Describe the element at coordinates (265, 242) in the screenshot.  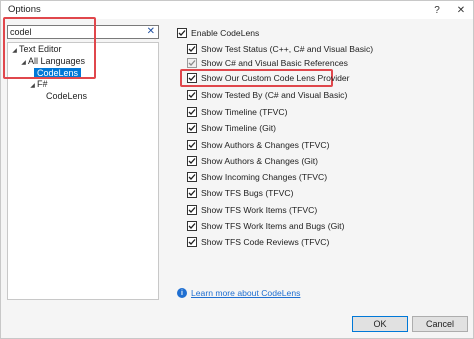
I see `checkbox-label: Show TFS Code Reviews (TFVC)` at that location.